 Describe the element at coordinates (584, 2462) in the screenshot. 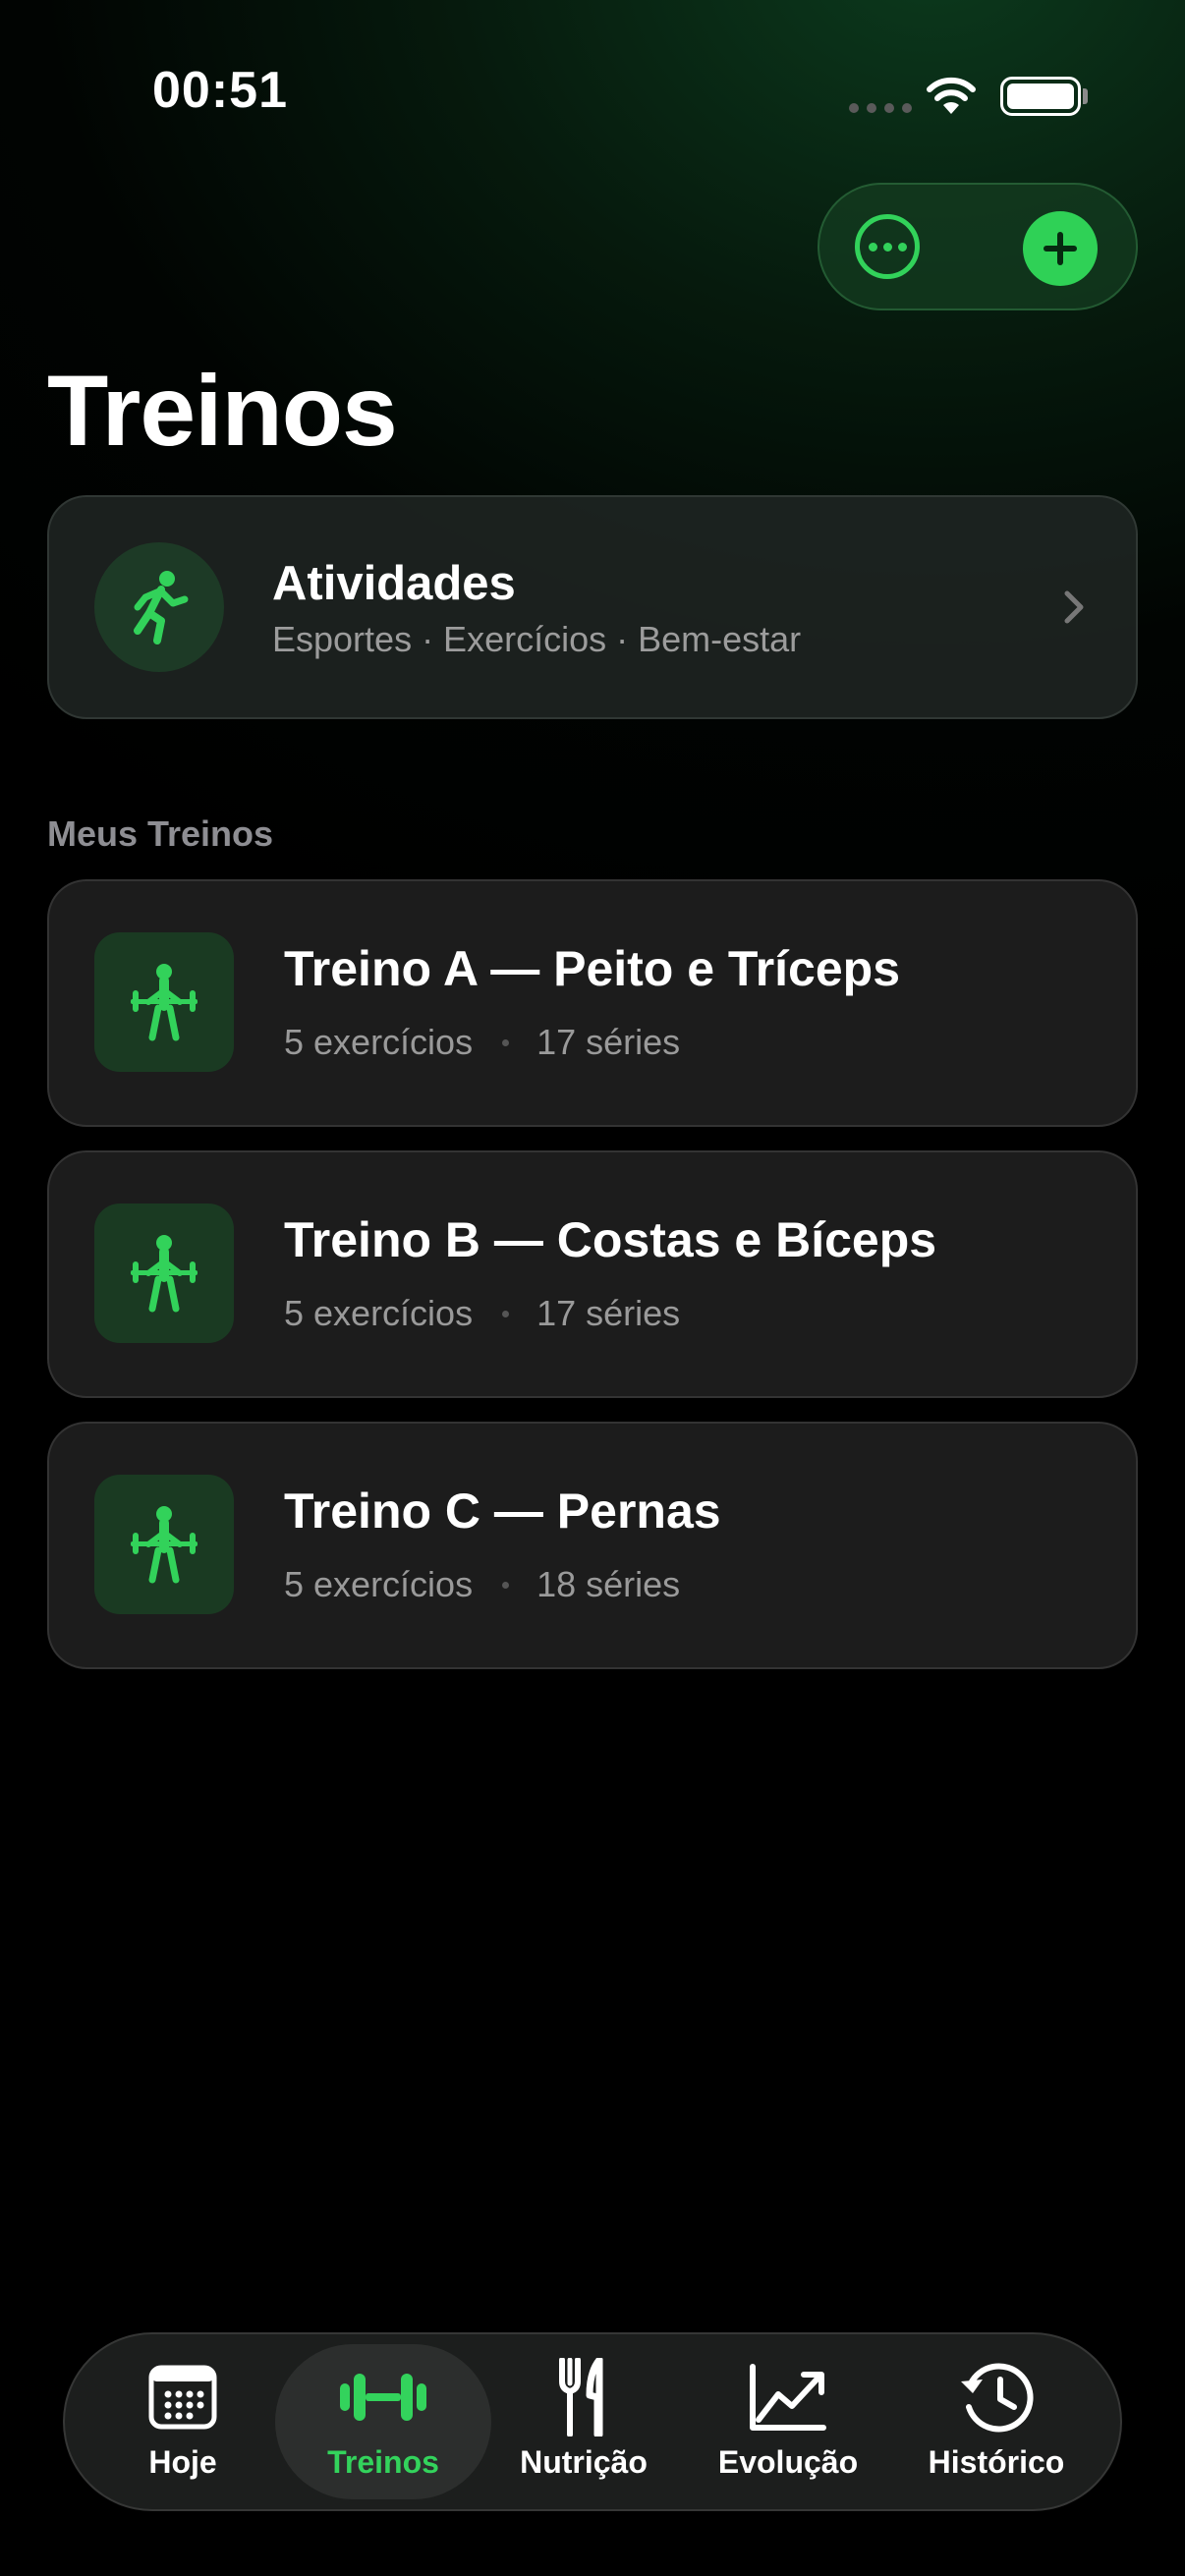

I see `tab-label: Nutrição` at that location.